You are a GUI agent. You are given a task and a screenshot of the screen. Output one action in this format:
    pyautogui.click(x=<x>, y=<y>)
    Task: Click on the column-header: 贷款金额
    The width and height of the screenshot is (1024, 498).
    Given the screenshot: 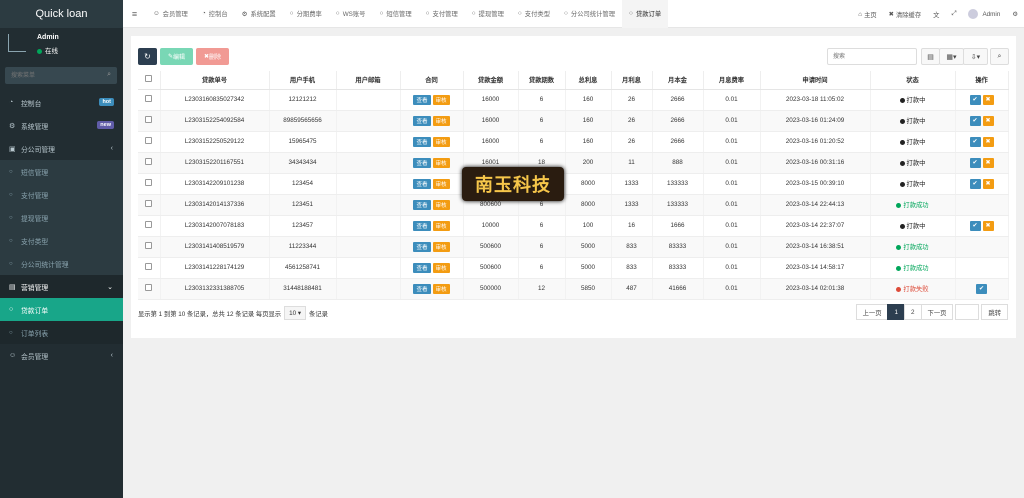 What is the action you would take?
    pyautogui.click(x=491, y=80)
    